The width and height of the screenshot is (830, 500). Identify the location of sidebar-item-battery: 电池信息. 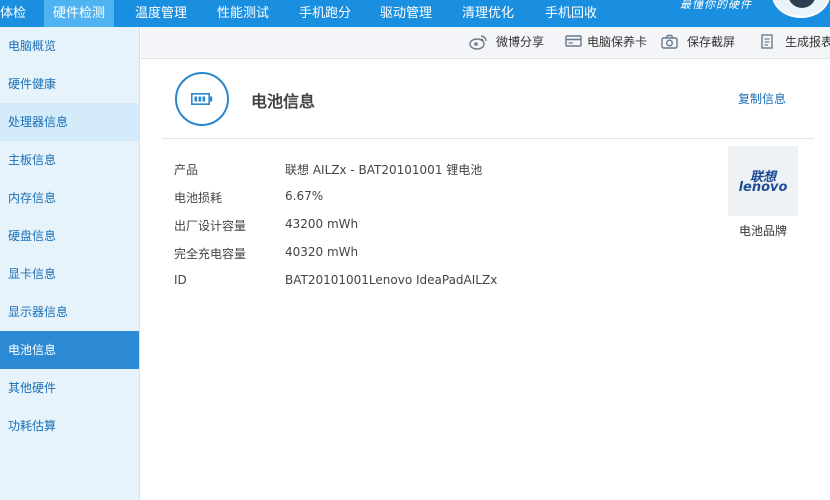
(69, 350).